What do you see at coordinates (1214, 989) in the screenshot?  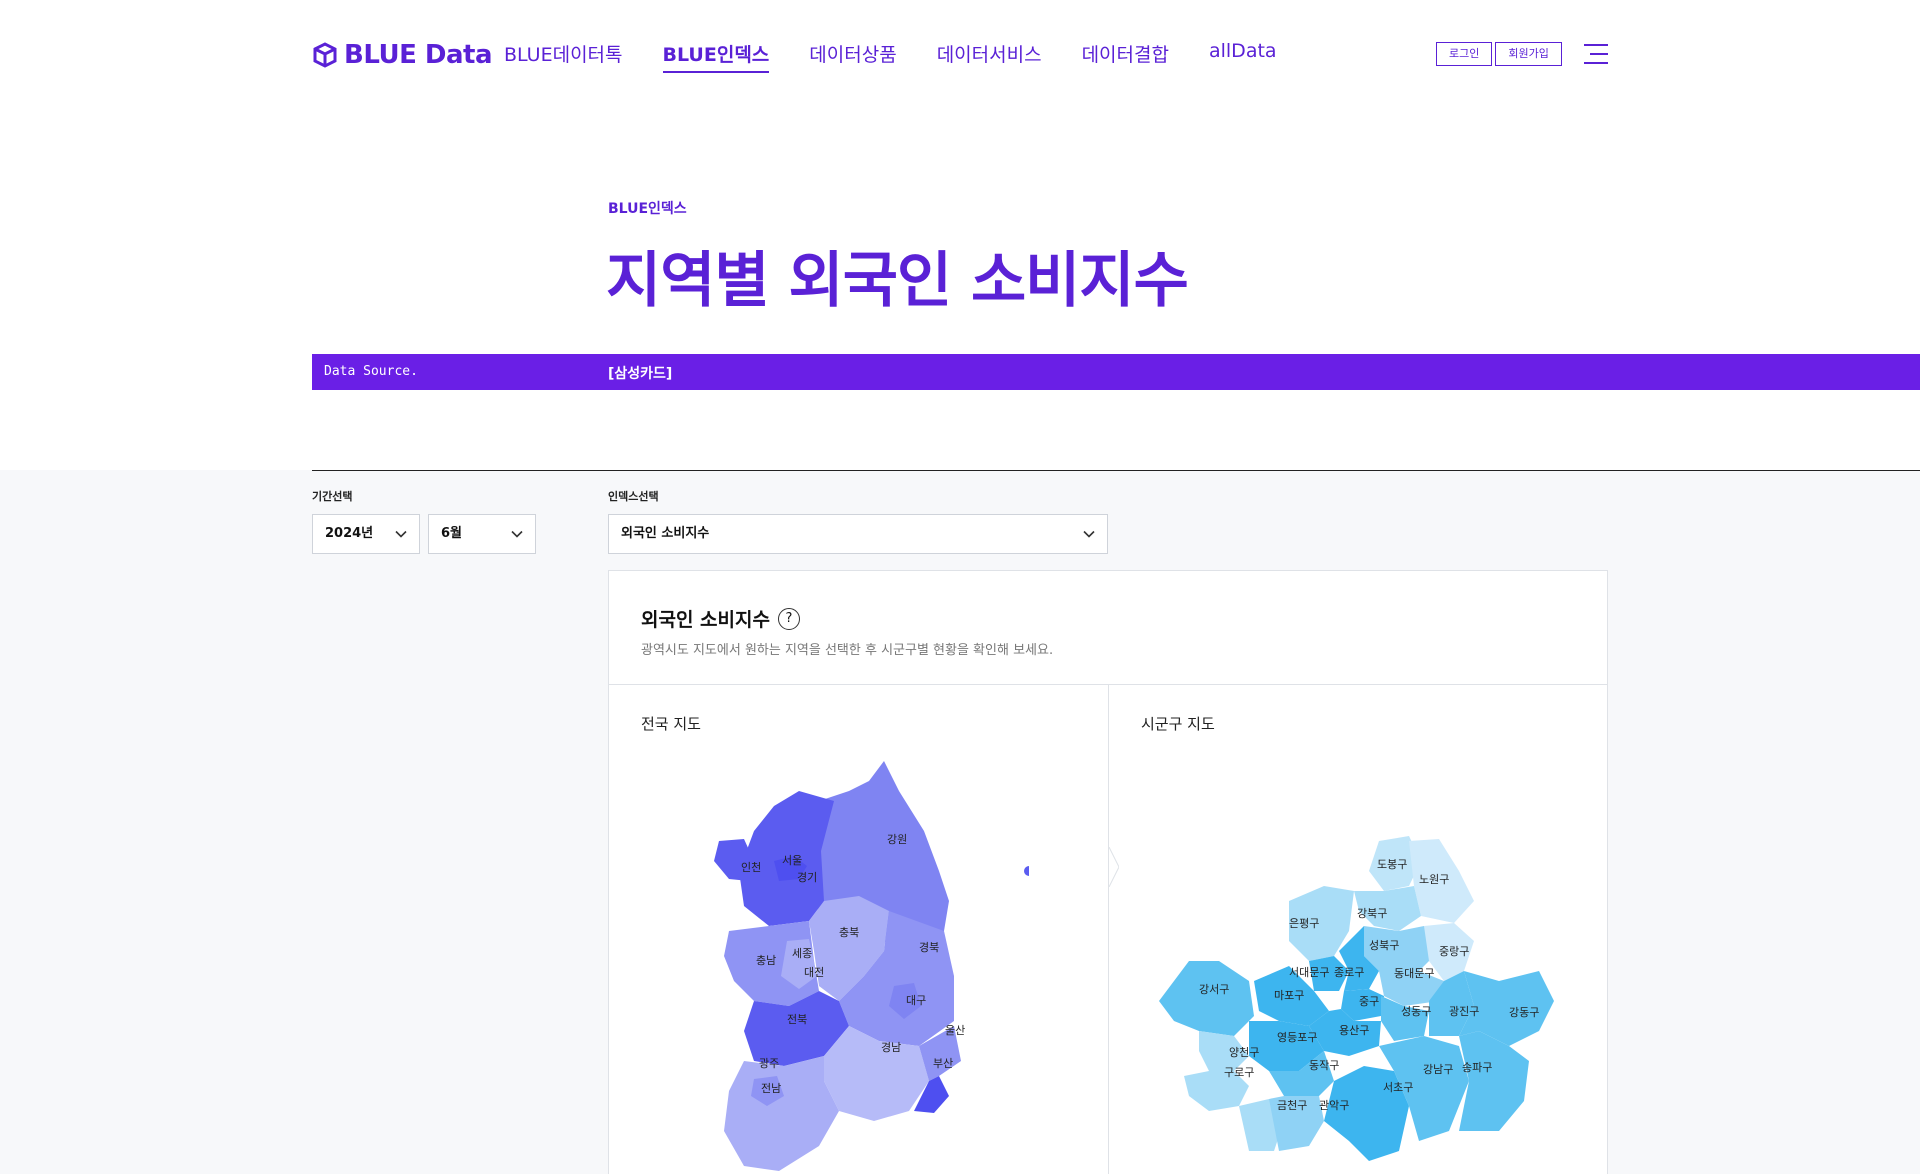 I see `district-label-gangseo: 강서구` at bounding box center [1214, 989].